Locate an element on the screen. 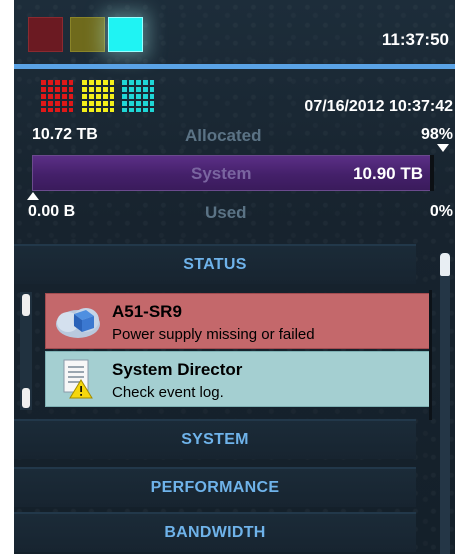  allocated-marker-icon is located at coordinates (443, 148).